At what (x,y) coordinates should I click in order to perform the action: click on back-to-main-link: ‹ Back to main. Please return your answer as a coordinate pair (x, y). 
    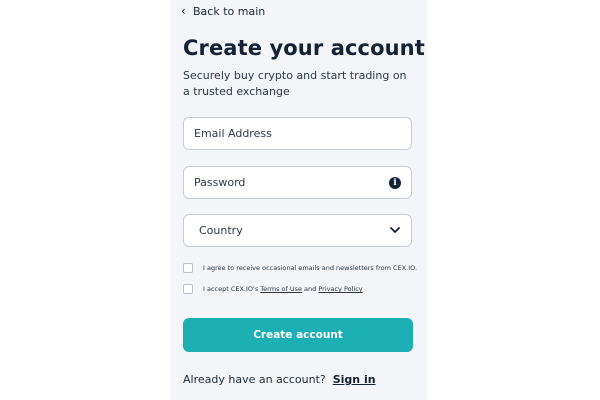
    Looking at the image, I should click on (223, 11).